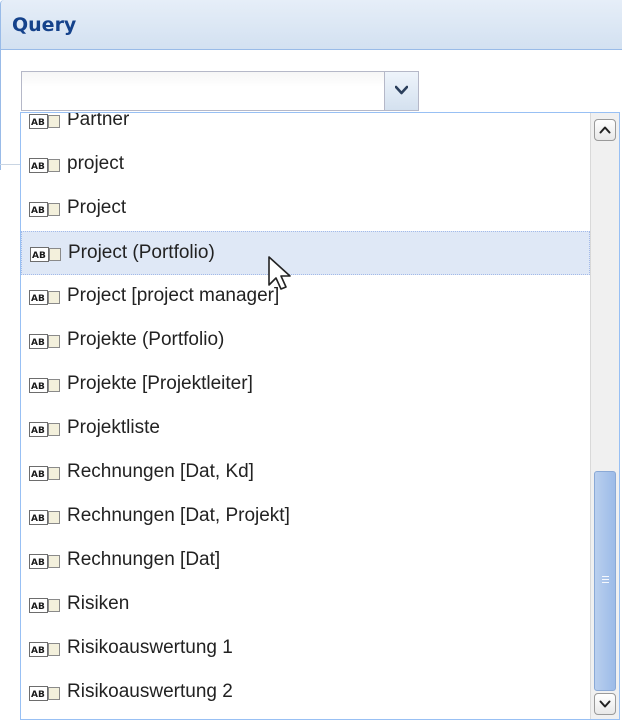 The image size is (622, 722). I want to click on list-item-label: project, so click(96, 163).